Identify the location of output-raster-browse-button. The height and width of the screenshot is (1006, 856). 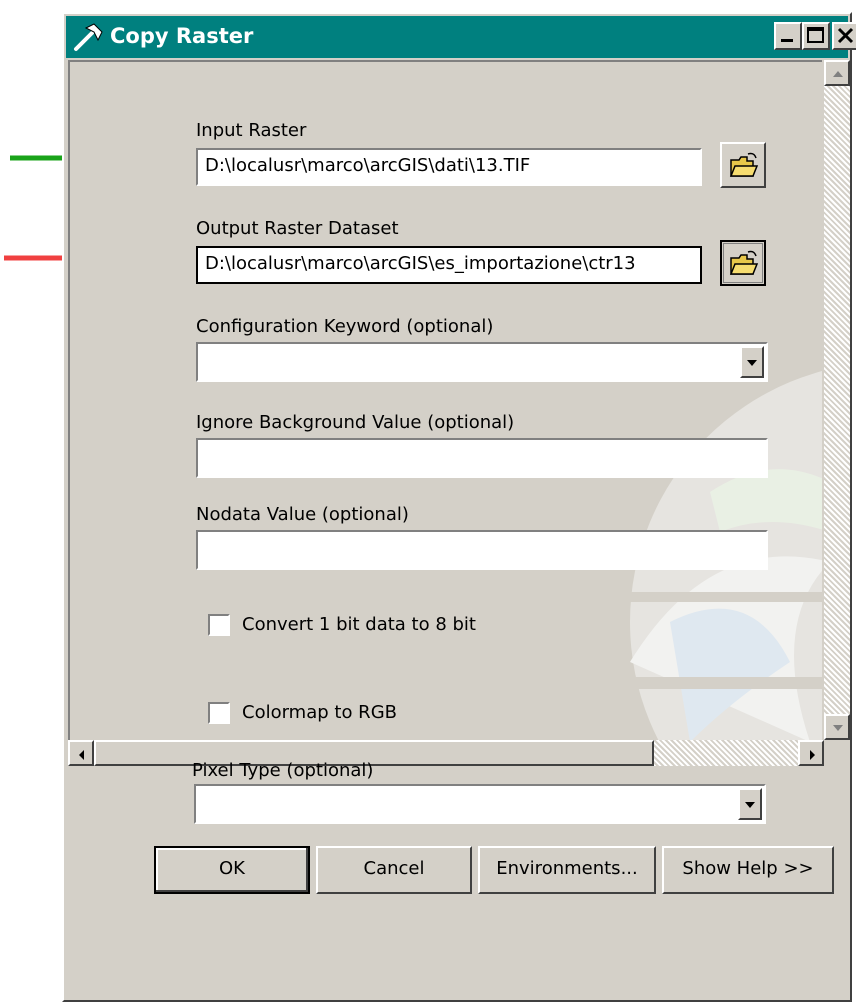
(743, 263).